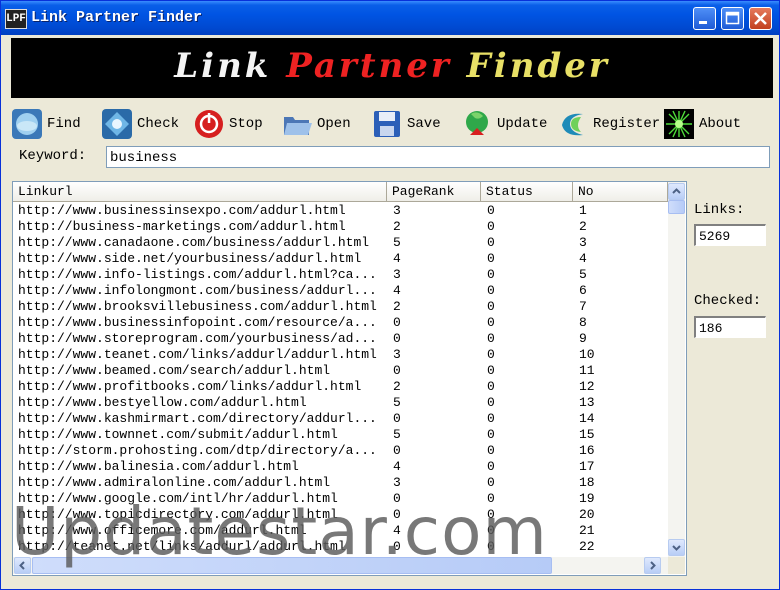  What do you see at coordinates (760, 18) in the screenshot?
I see `close-button` at bounding box center [760, 18].